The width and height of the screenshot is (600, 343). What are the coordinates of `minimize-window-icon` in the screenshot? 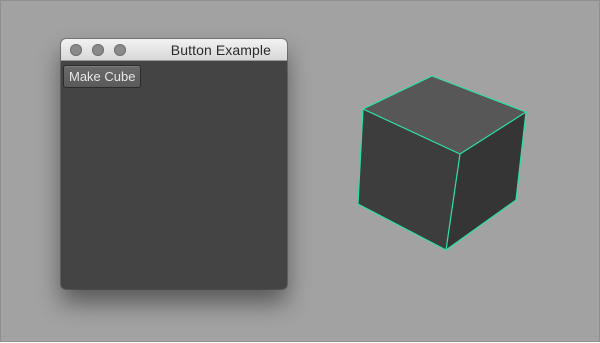 It's located at (98, 50).